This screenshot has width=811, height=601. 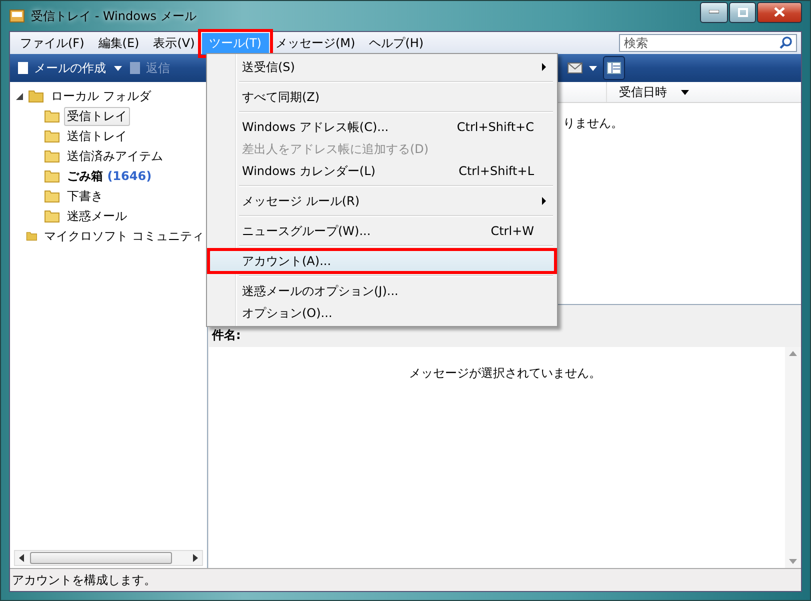 What do you see at coordinates (505, 373) in the screenshot?
I see `no-message-text: メッセージが選択されていません。` at bounding box center [505, 373].